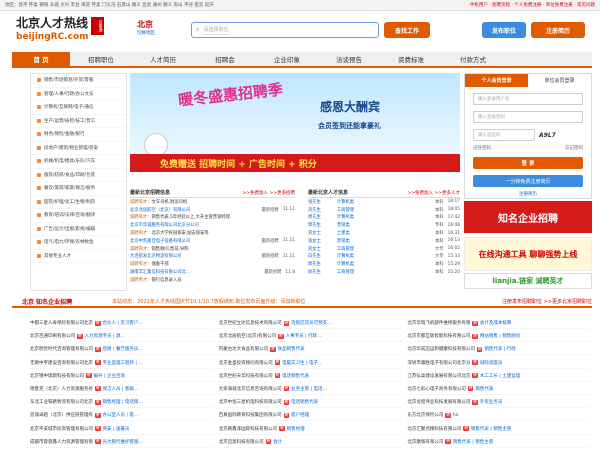  What do you see at coordinates (250, 323) in the screenshot?
I see `company-name: 北京世纪立达信息技术有限公司` at bounding box center [250, 323].